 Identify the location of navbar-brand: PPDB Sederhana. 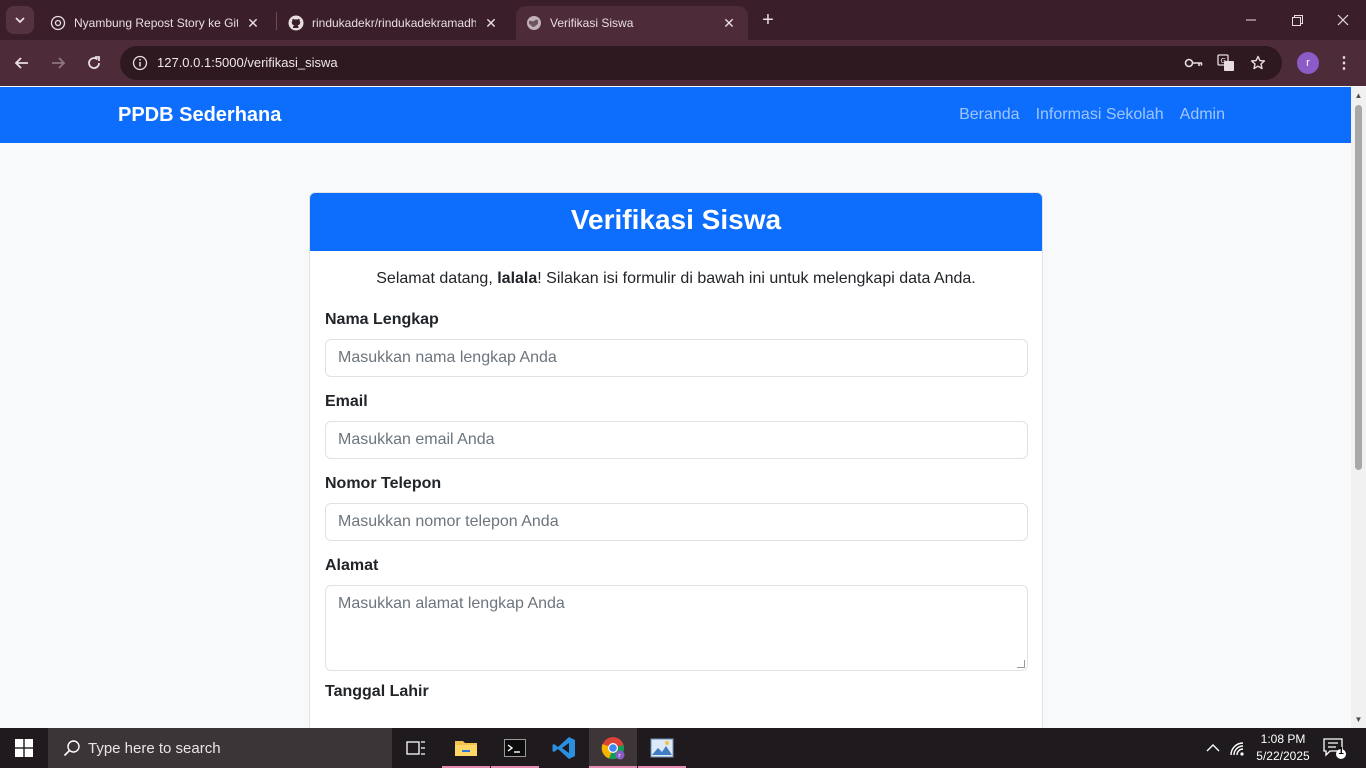
(199, 115).